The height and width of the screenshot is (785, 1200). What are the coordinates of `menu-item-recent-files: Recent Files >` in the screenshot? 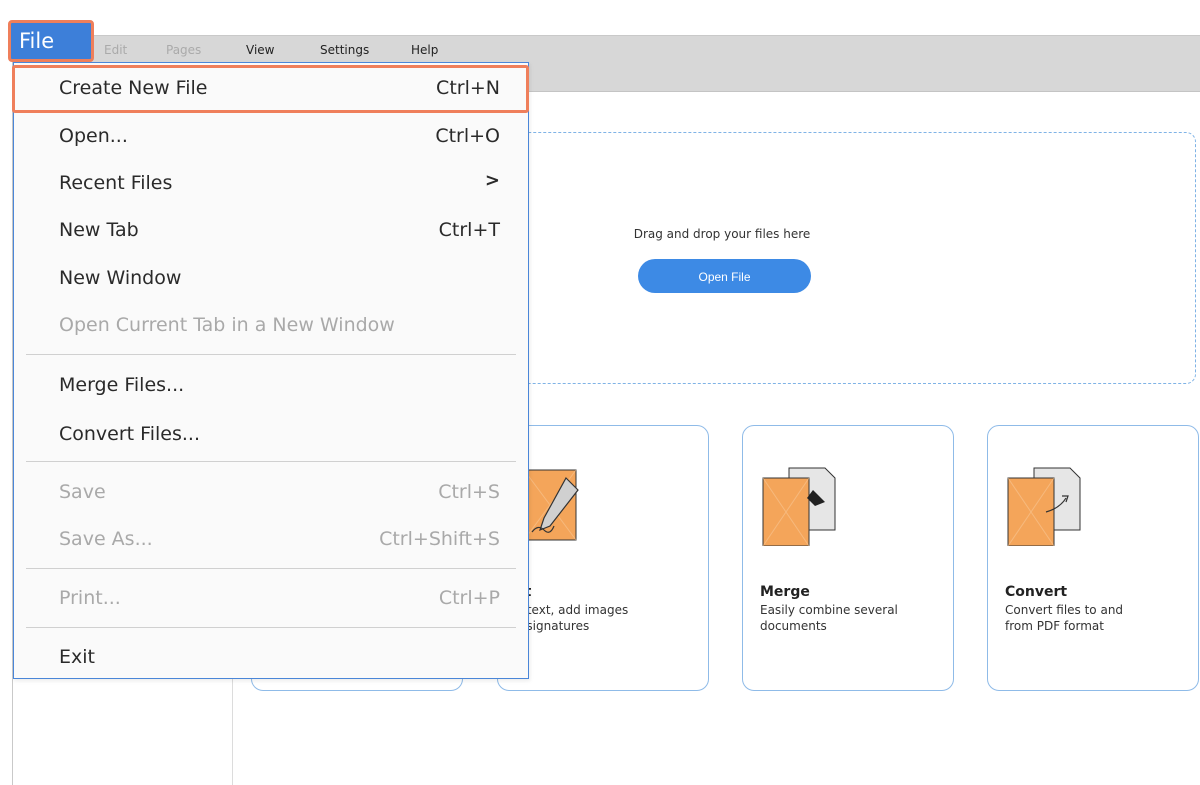 It's located at (271, 183).